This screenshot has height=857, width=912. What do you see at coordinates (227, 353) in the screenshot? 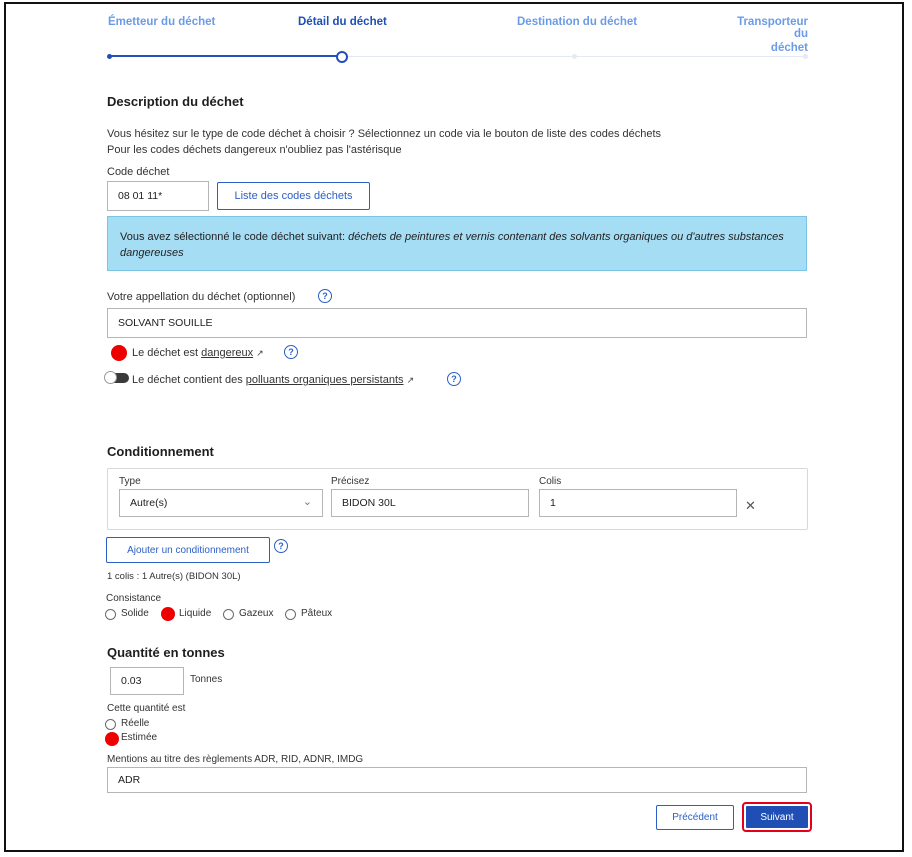
I see `dangerous-link: dangereux` at bounding box center [227, 353].